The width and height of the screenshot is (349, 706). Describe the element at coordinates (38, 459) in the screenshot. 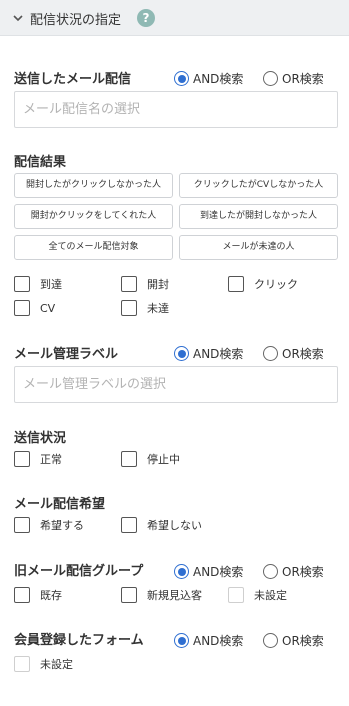

I see `check-normal: 正常` at that location.